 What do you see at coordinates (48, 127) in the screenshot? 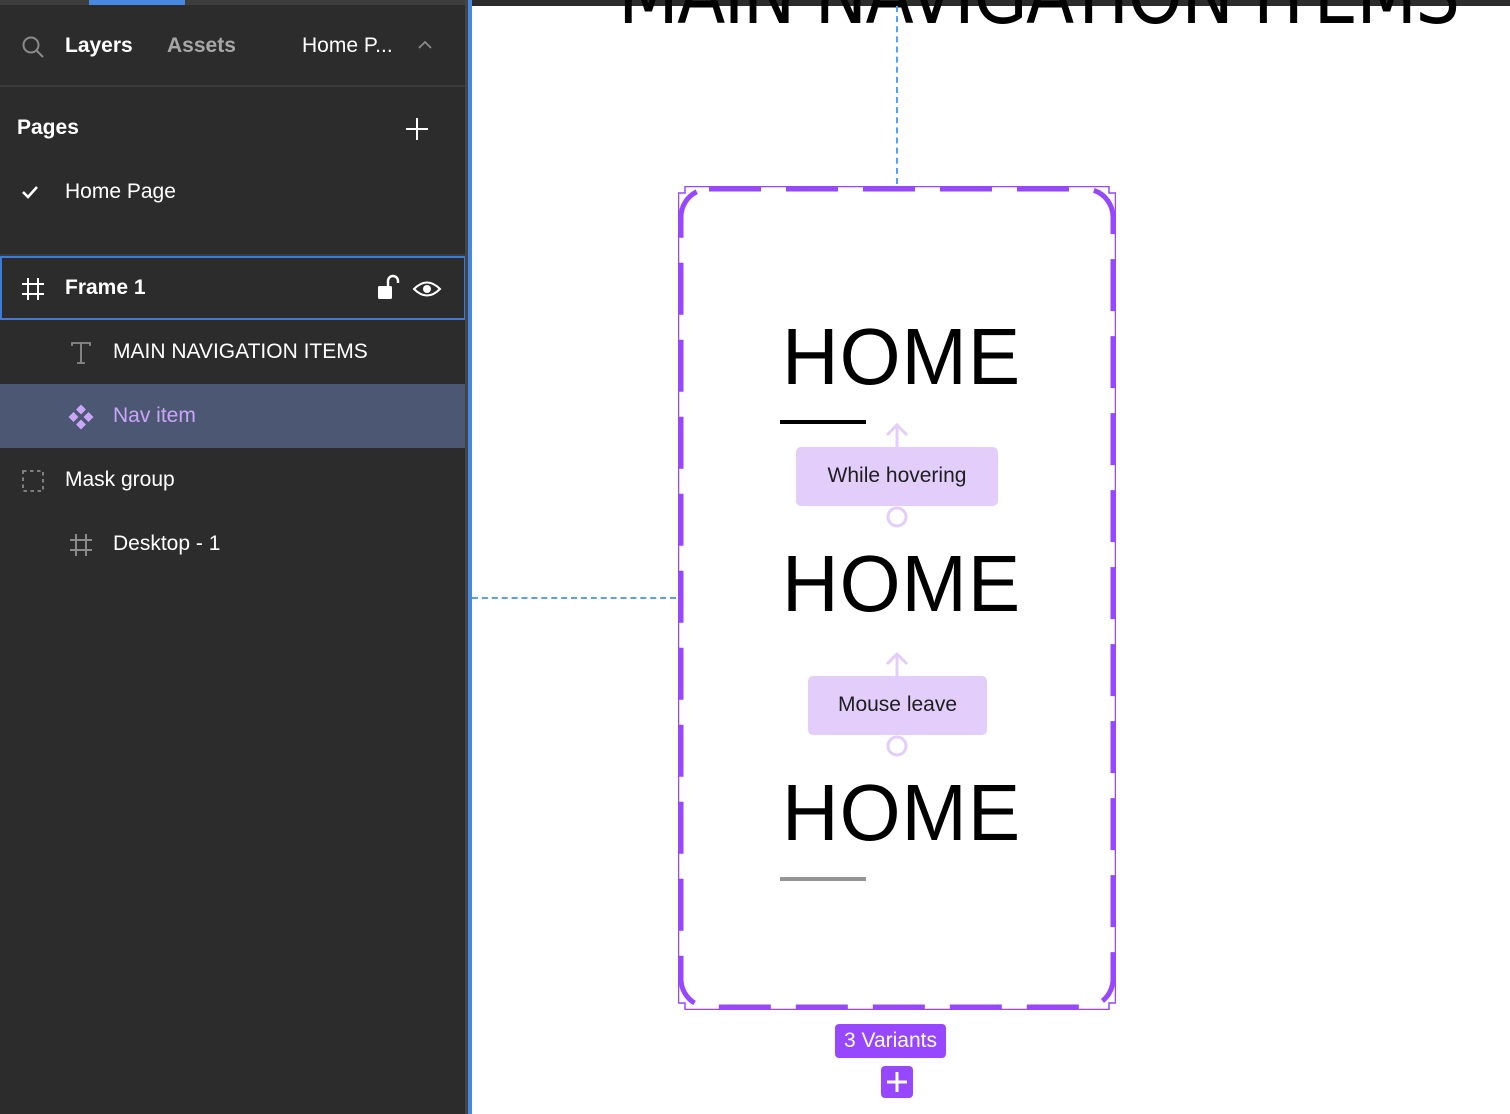
I see `pages-heading: Pages` at bounding box center [48, 127].